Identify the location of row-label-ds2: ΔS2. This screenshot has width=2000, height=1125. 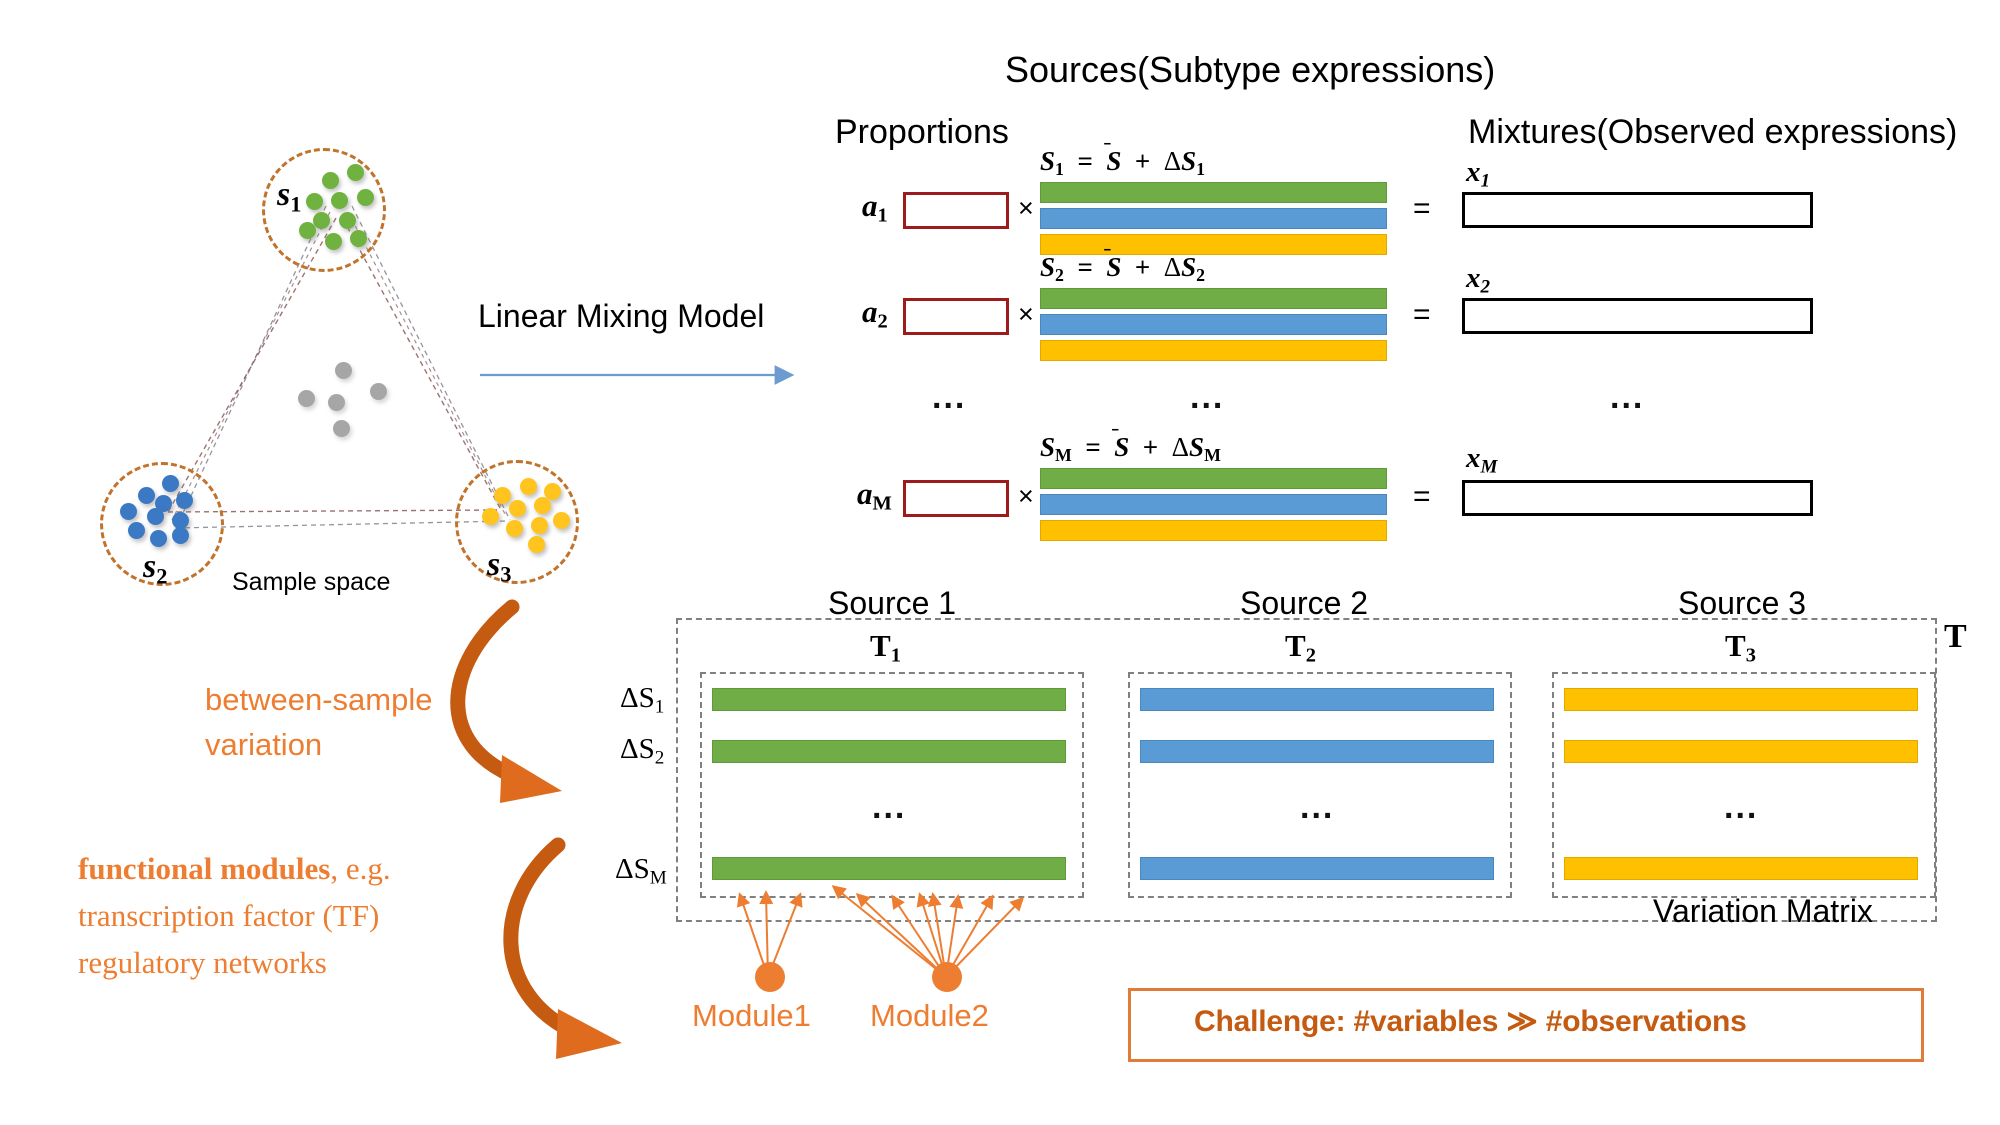
(642, 751).